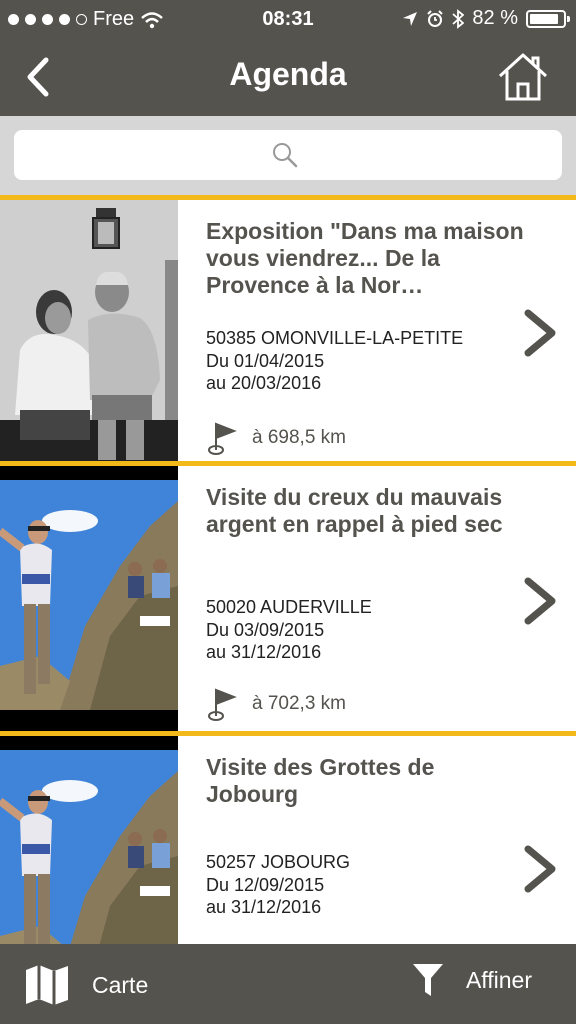 Image resolution: width=576 pixels, height=1024 pixels. I want to click on page-title: Agenda, so click(288, 74).